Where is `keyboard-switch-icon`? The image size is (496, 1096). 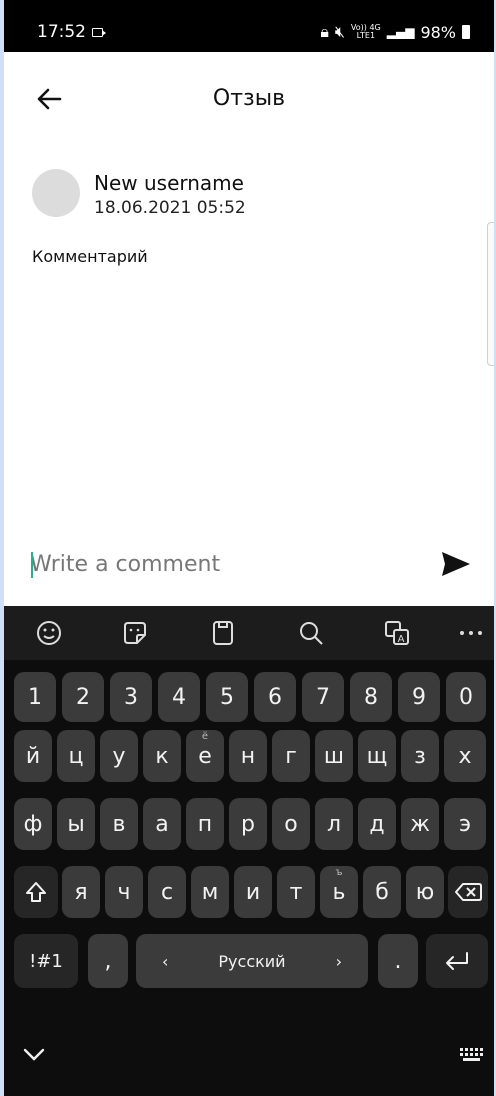
keyboard-switch-icon is located at coordinates (472, 1055).